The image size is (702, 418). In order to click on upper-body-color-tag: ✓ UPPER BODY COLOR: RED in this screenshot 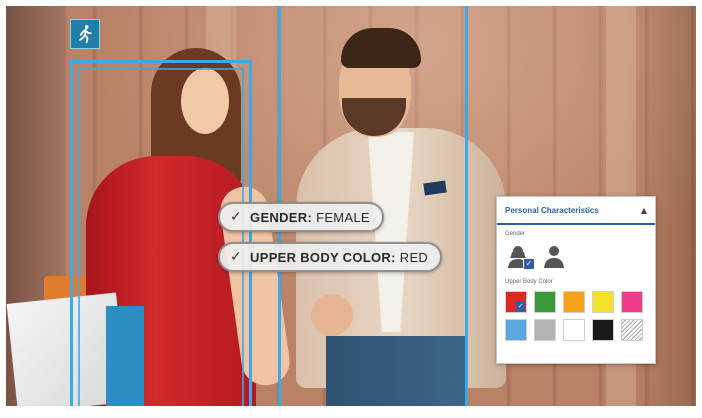, I will do `click(330, 257)`.